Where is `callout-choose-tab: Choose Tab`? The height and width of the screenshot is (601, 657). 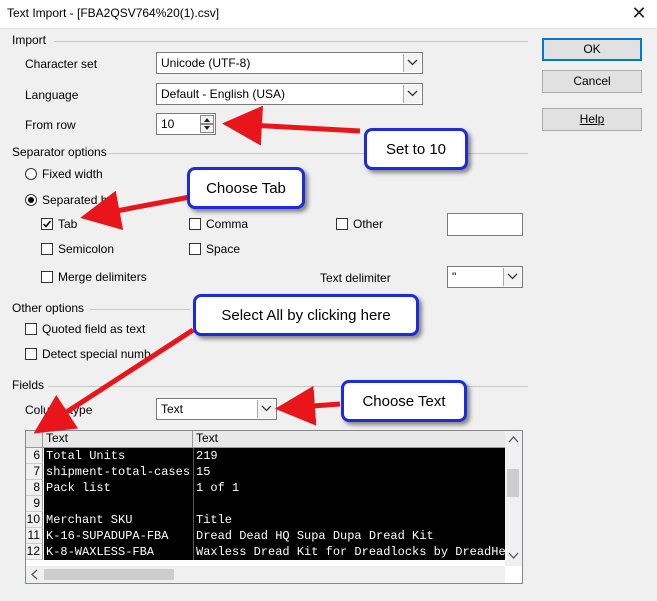
callout-choose-tab: Choose Tab is located at coordinates (246, 188).